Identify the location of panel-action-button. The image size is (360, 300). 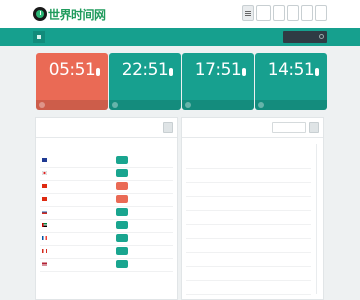
(168, 127).